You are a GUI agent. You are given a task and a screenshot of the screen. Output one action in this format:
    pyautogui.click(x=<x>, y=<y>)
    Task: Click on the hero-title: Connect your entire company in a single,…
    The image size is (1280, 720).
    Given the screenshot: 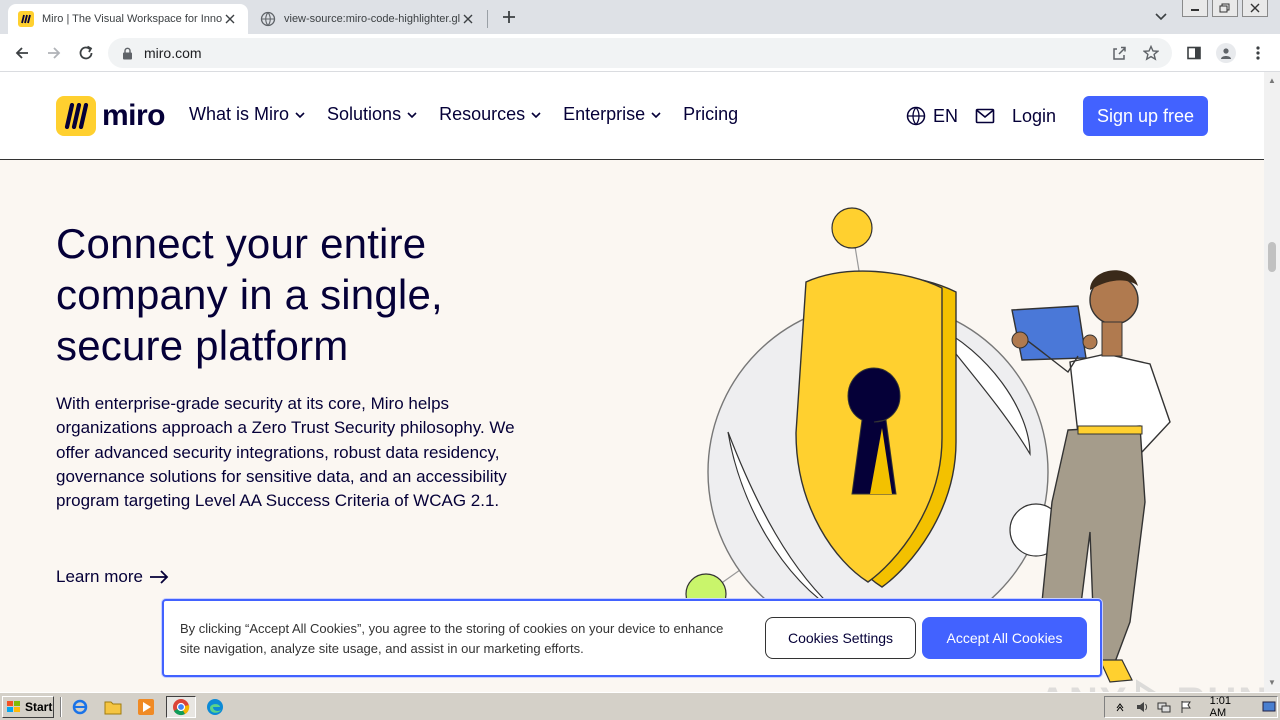 What is the action you would take?
    pyautogui.click(x=306, y=294)
    